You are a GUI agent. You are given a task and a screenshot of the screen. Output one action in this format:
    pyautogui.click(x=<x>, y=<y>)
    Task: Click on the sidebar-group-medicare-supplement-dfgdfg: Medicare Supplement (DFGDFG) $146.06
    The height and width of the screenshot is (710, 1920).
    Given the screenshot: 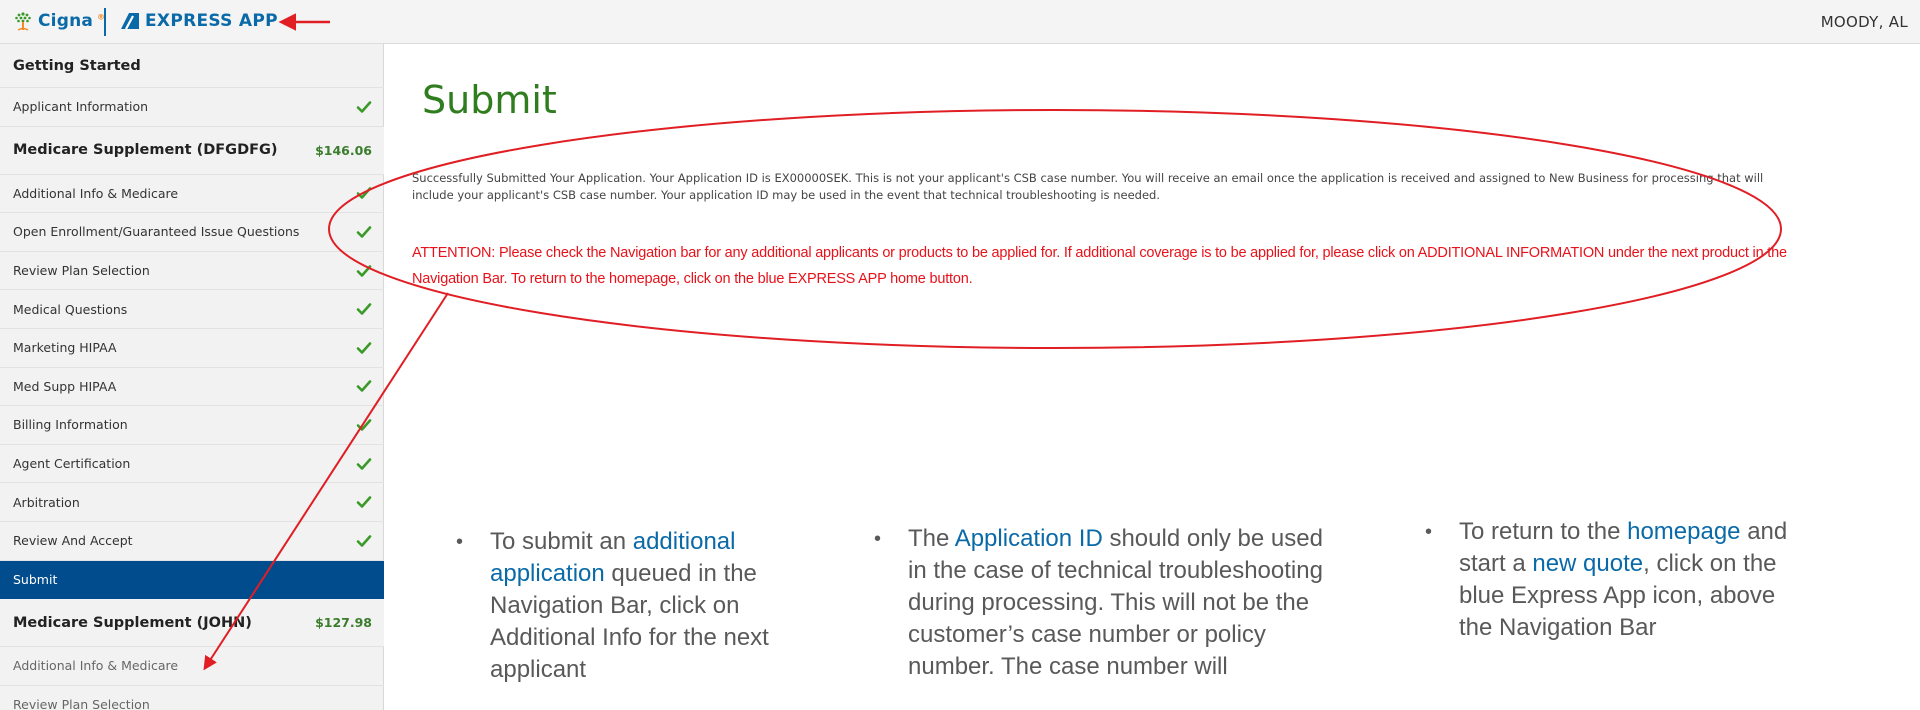 What is the action you would take?
    pyautogui.click(x=192, y=150)
    